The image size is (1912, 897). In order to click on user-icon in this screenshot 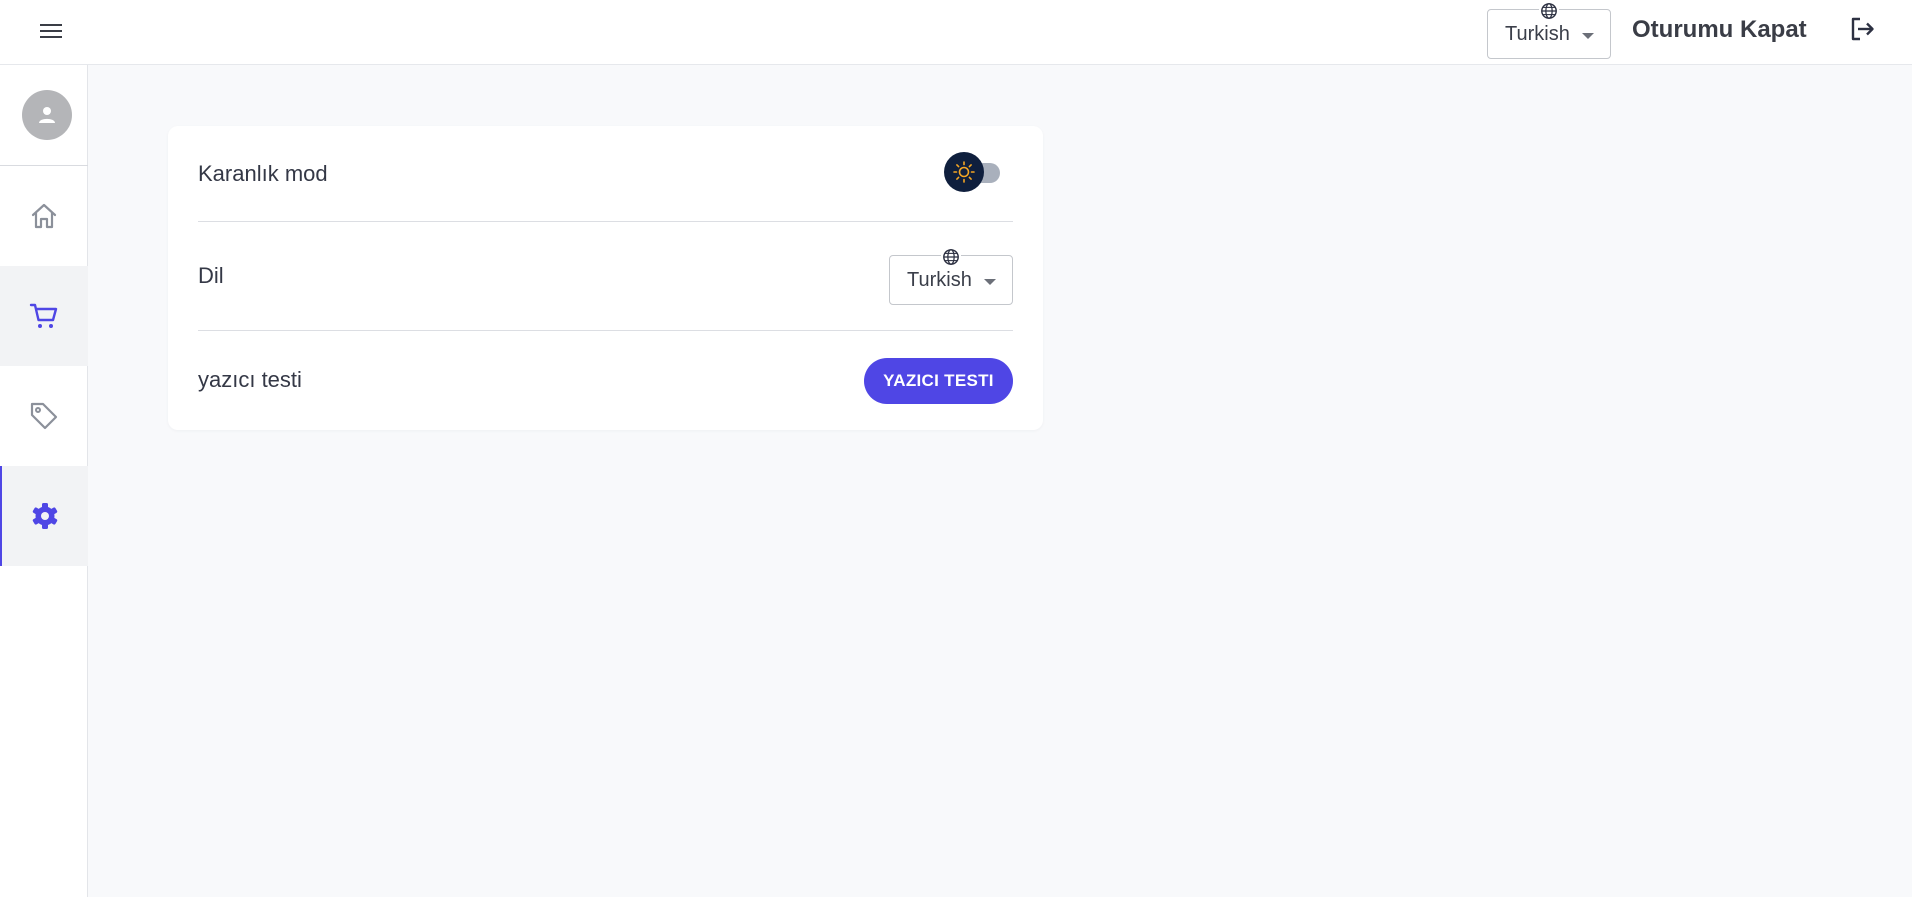, I will do `click(47, 115)`.